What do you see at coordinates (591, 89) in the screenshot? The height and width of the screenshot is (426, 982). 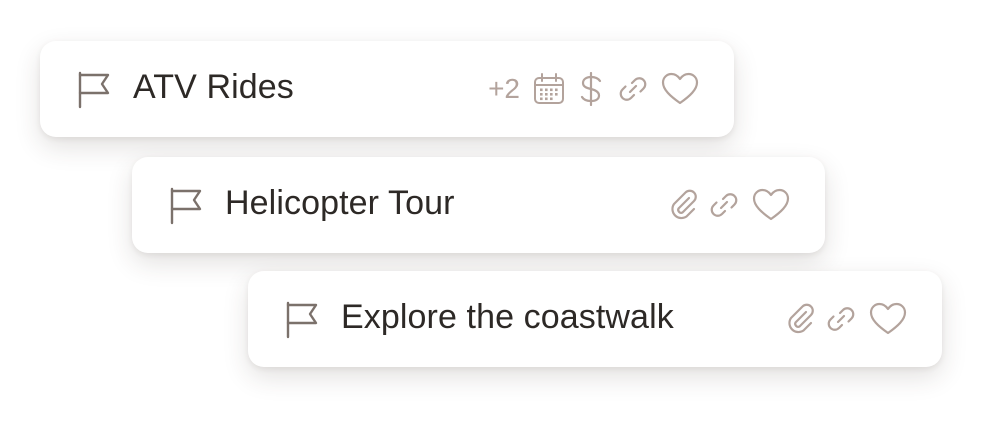 I see `dollar-icon` at bounding box center [591, 89].